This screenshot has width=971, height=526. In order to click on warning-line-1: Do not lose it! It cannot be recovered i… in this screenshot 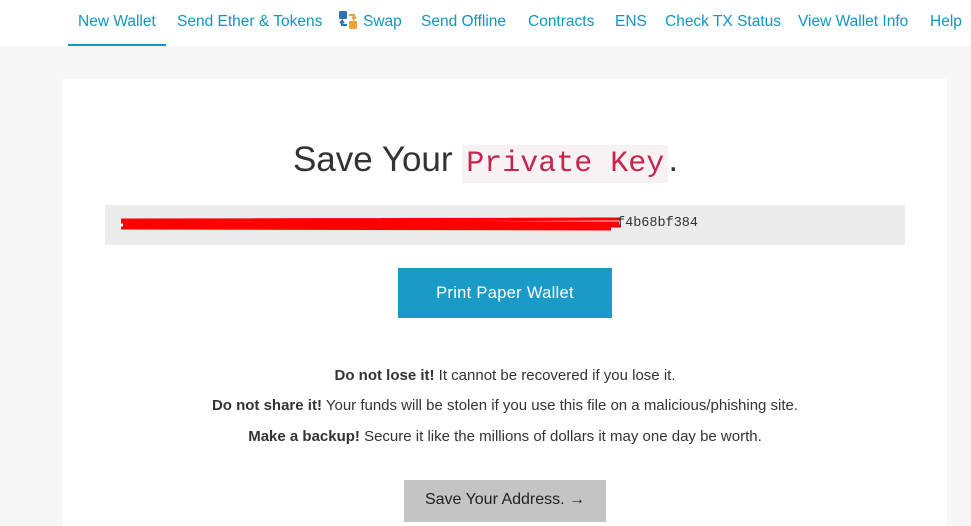, I will do `click(485, 375)`.